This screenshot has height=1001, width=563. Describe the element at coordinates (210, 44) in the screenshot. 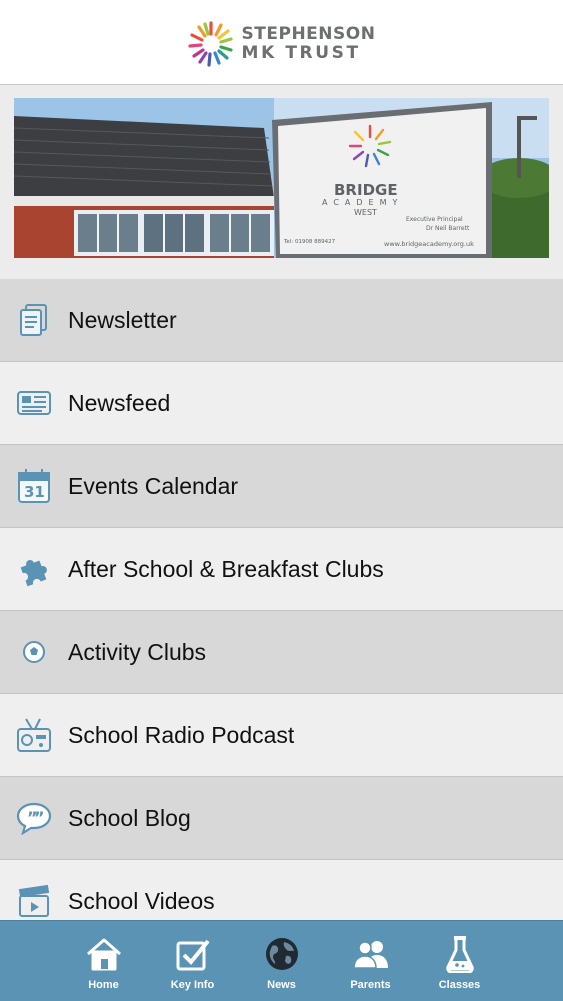

I see `starburst-logo-icon` at that location.